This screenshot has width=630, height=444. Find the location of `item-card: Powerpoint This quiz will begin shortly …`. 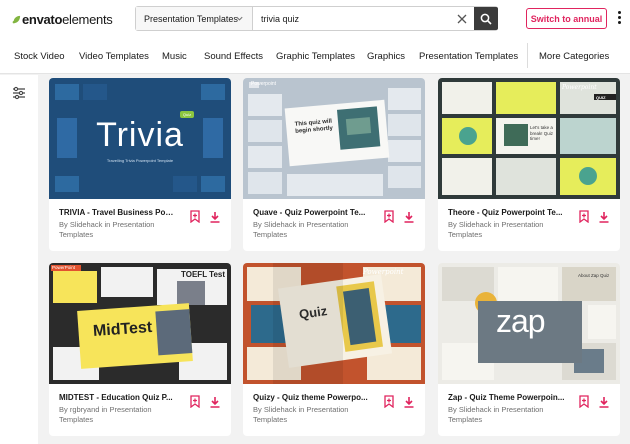

item-card: Powerpoint This quiz will begin shortly … is located at coordinates (334, 164).